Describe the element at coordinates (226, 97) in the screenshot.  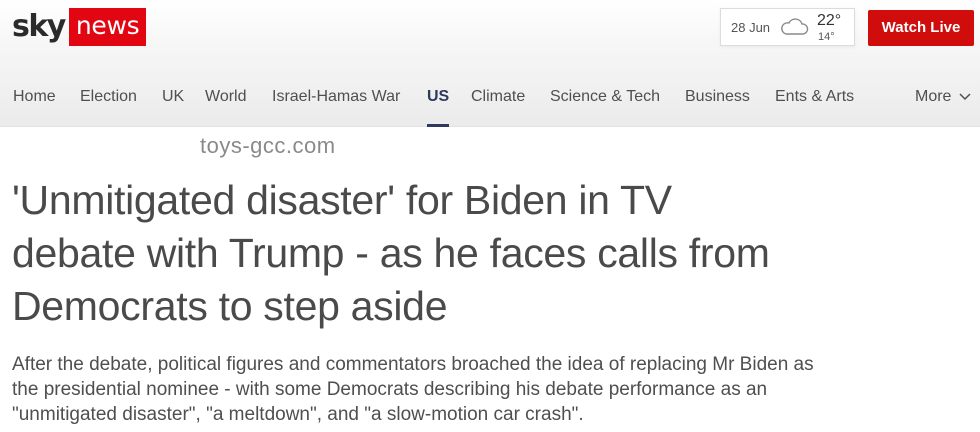
I see `nav-item-world: World` at that location.